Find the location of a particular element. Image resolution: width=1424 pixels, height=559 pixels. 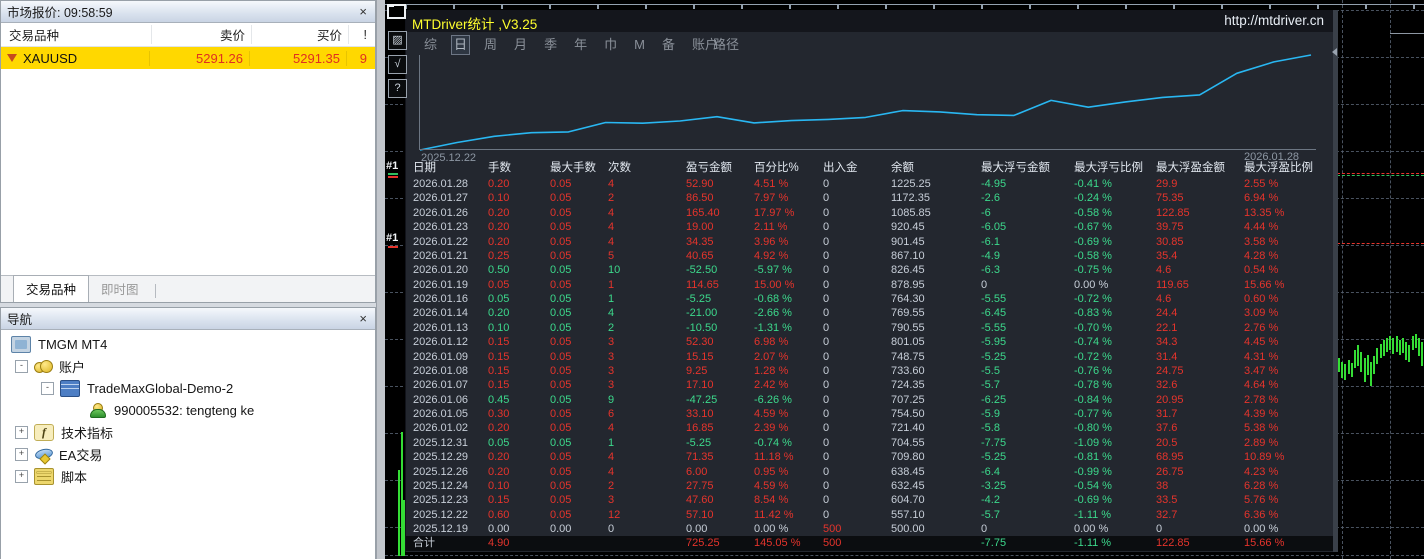

table-cell-max_float_profit_pct: 6.36 % is located at coordinates (1261, 514).